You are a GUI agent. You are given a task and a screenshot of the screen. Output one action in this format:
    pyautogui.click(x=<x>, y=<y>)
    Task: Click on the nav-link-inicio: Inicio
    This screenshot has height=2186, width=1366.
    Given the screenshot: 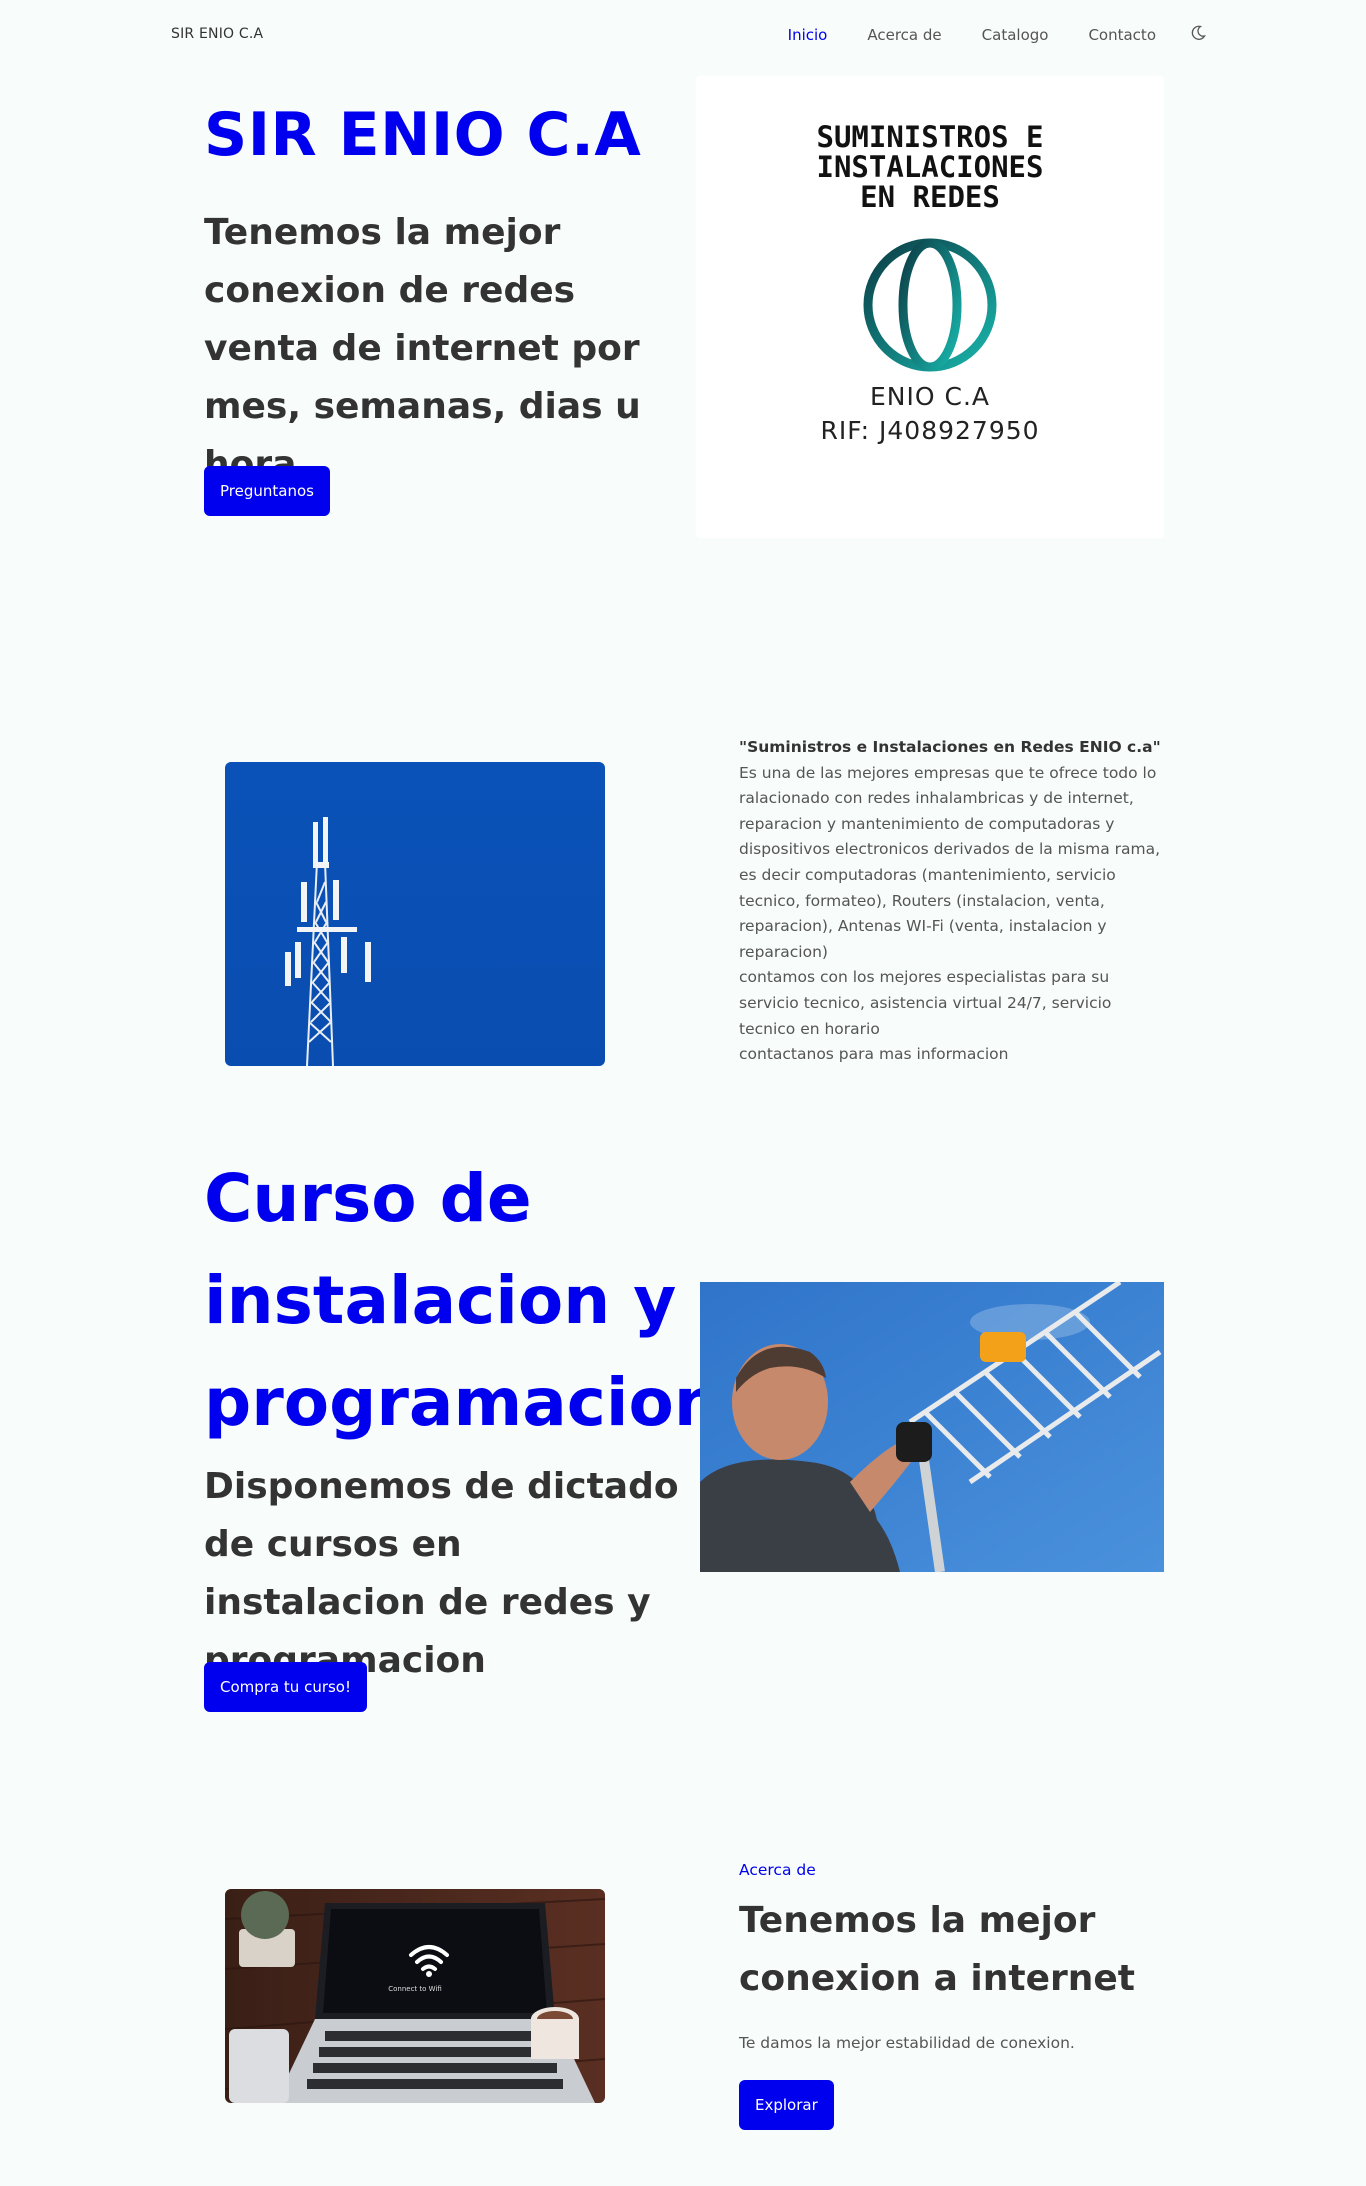 What is the action you would take?
    pyautogui.click(x=808, y=35)
    